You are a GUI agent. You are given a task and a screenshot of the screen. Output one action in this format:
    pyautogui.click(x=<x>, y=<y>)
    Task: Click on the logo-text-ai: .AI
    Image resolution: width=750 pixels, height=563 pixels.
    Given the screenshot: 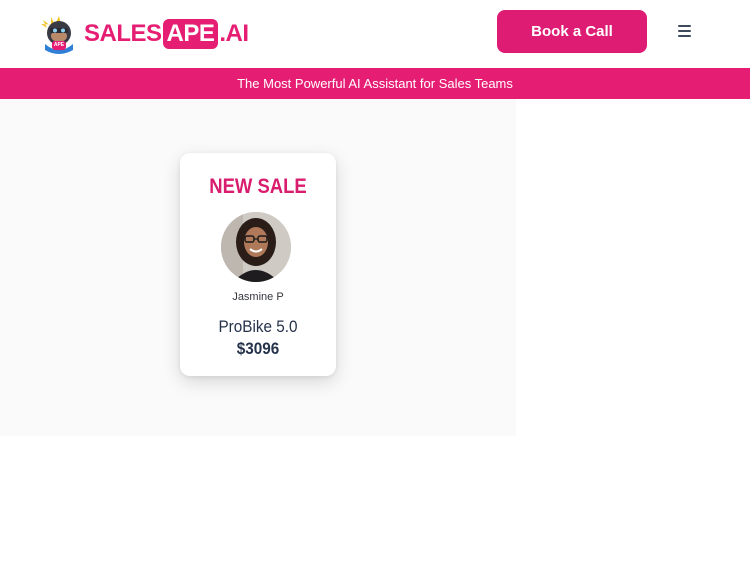 What is the action you would take?
    pyautogui.click(x=234, y=33)
    